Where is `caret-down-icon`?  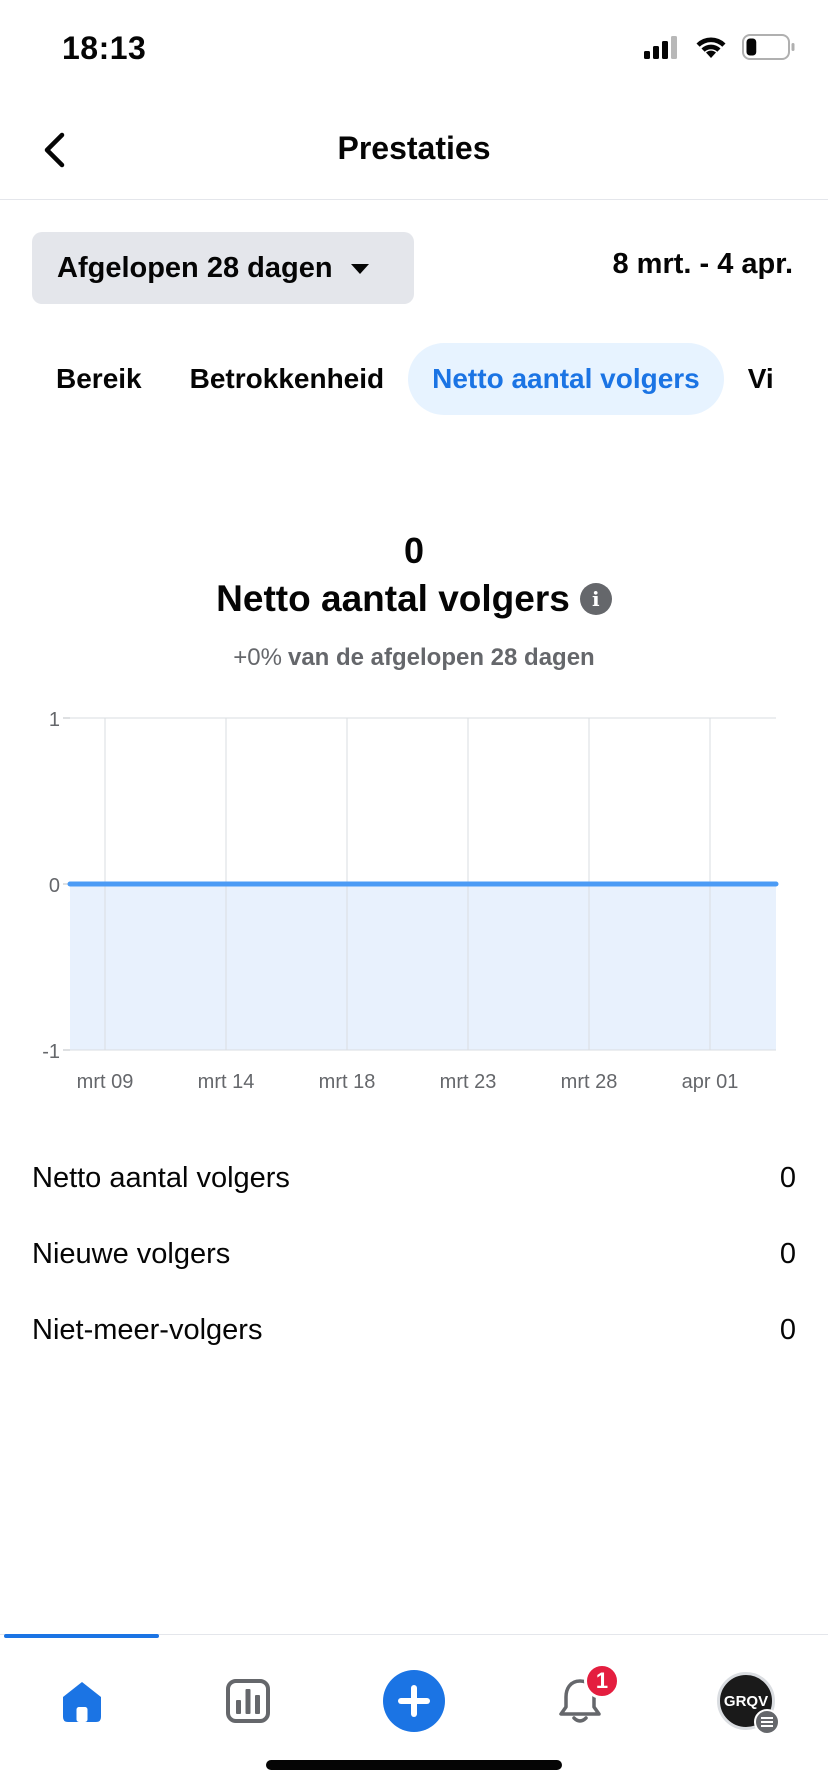 caret-down-icon is located at coordinates (359, 269).